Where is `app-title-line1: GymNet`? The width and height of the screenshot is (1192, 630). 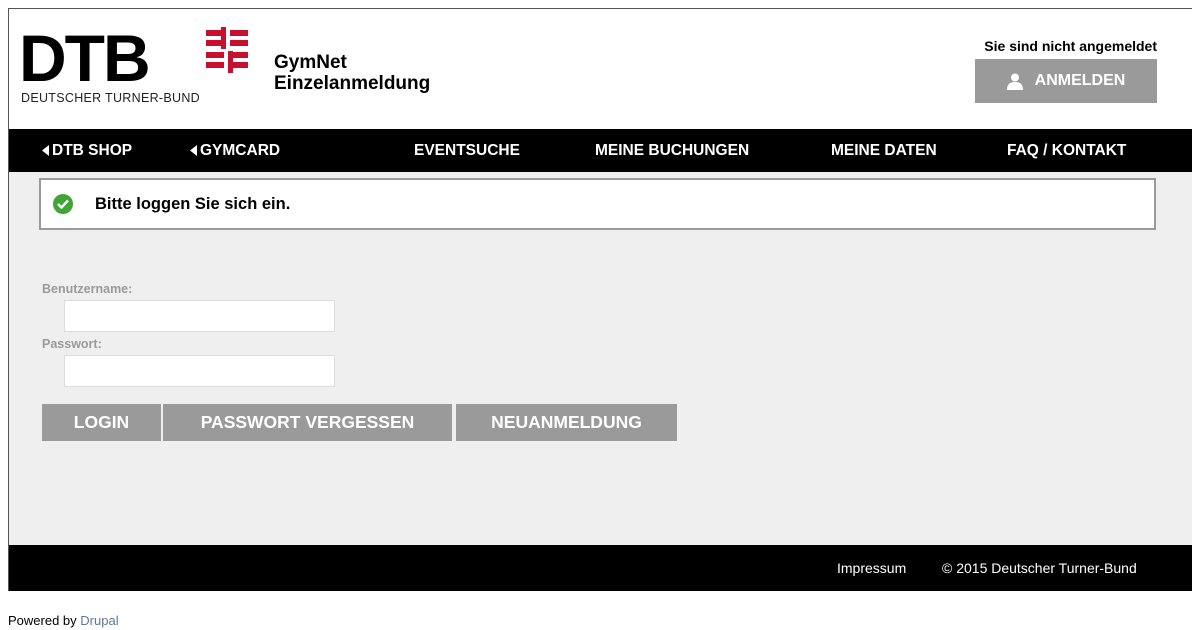
app-title-line1: GymNet is located at coordinates (310, 62).